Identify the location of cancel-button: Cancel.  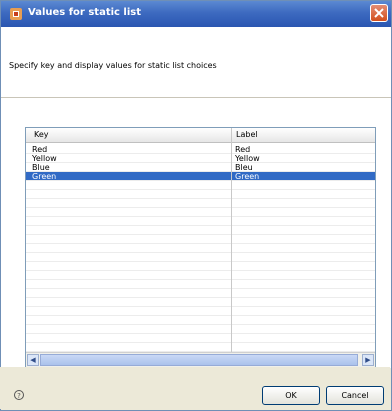
(355, 395).